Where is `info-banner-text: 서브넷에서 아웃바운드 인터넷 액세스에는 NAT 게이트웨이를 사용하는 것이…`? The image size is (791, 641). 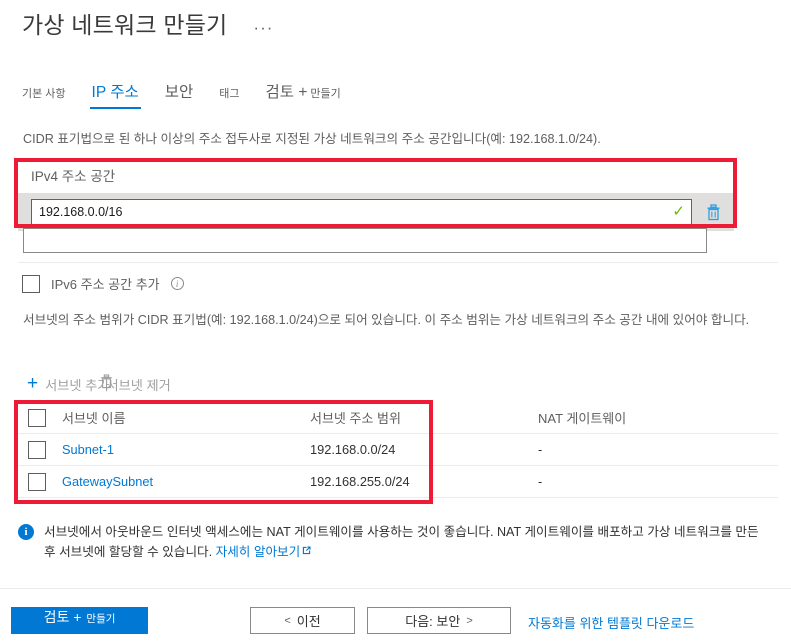
info-banner-text: 서브넷에서 아웃바운드 인터넷 액세스에는 NAT 게이트웨이를 사용하는 것이… is located at coordinates (401, 542).